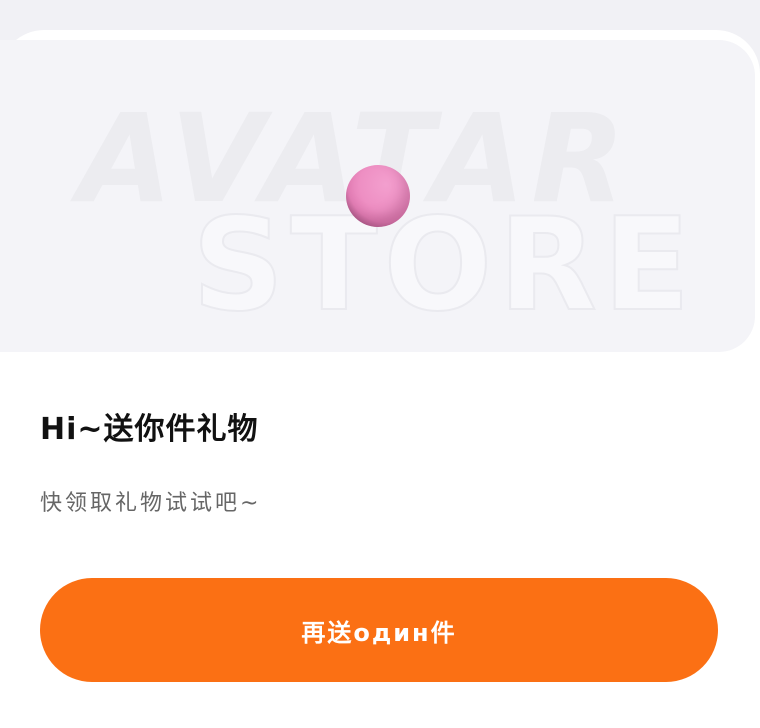 The width and height of the screenshot is (760, 728). I want to click on send-another-label: 再送один件, so click(379, 632).